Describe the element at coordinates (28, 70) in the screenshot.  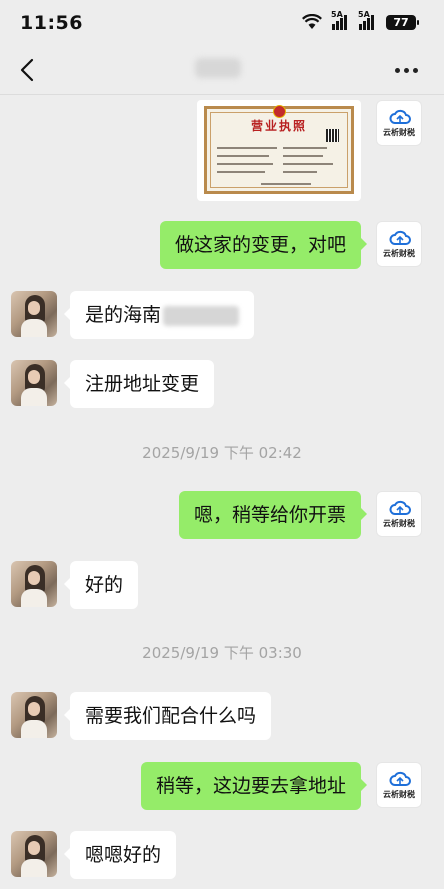
I see `back-arrow-icon` at that location.